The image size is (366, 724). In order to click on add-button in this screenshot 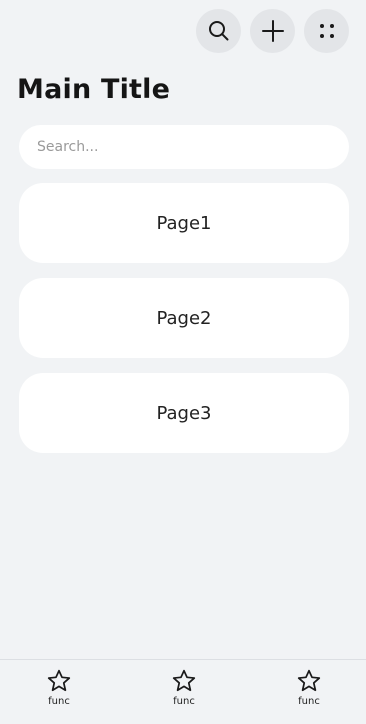, I will do `click(272, 31)`.